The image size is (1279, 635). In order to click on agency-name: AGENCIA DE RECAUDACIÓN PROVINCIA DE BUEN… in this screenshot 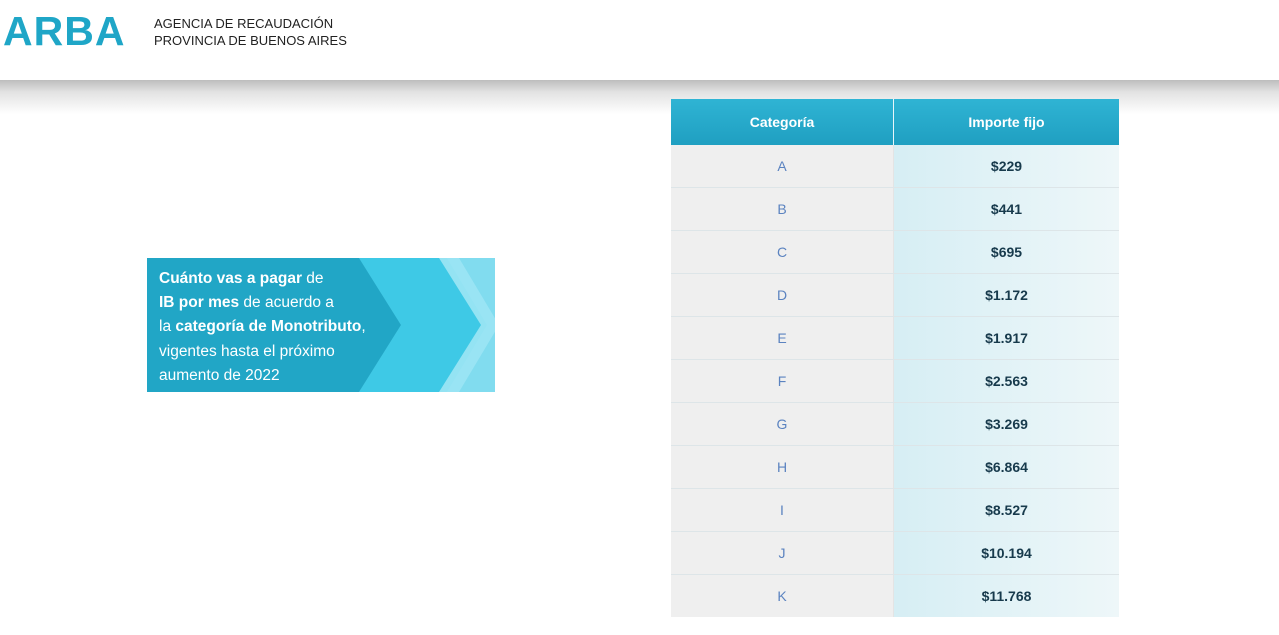, I will do `click(250, 32)`.